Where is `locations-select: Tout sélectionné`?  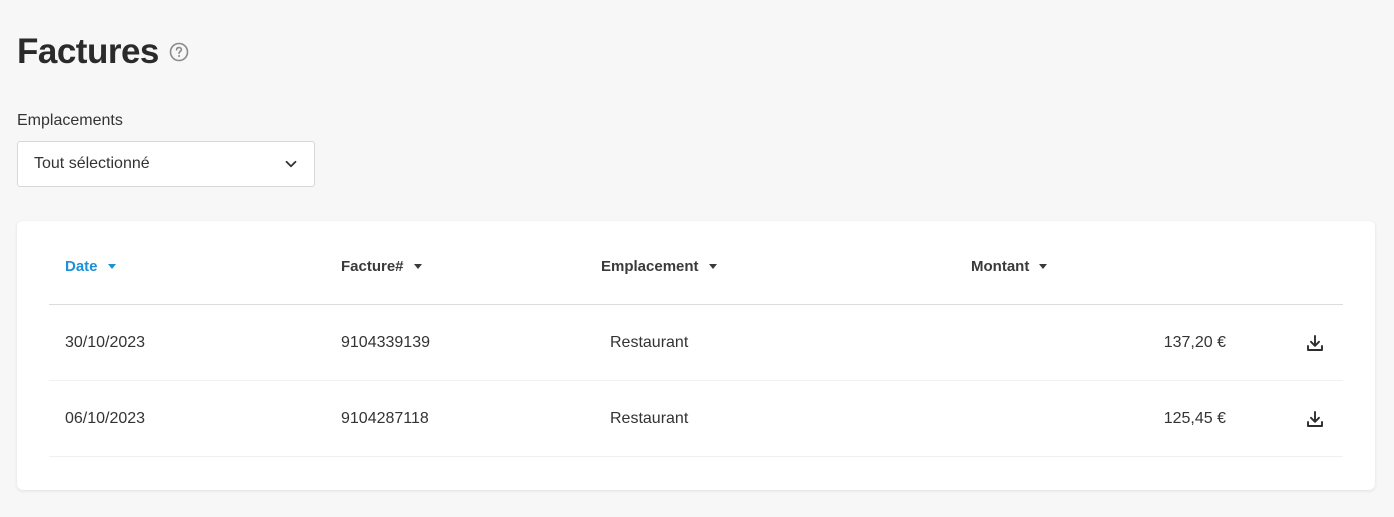 locations-select: Tout sélectionné is located at coordinates (166, 164).